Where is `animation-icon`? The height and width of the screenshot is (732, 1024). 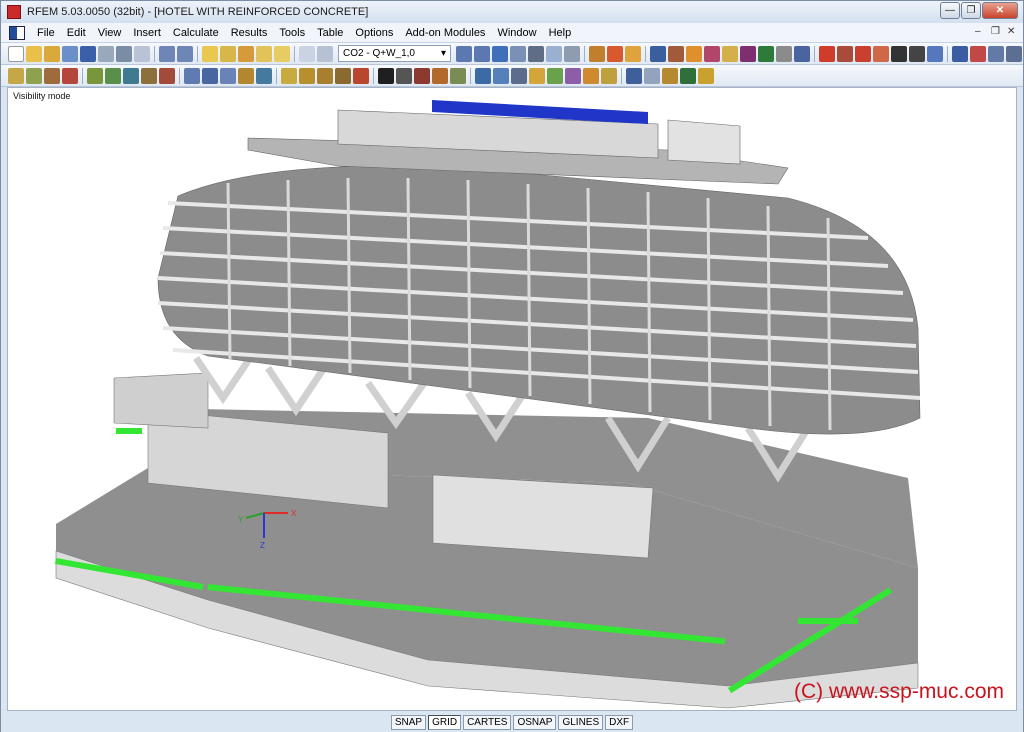
animation-icon is located at coordinates (572, 53).